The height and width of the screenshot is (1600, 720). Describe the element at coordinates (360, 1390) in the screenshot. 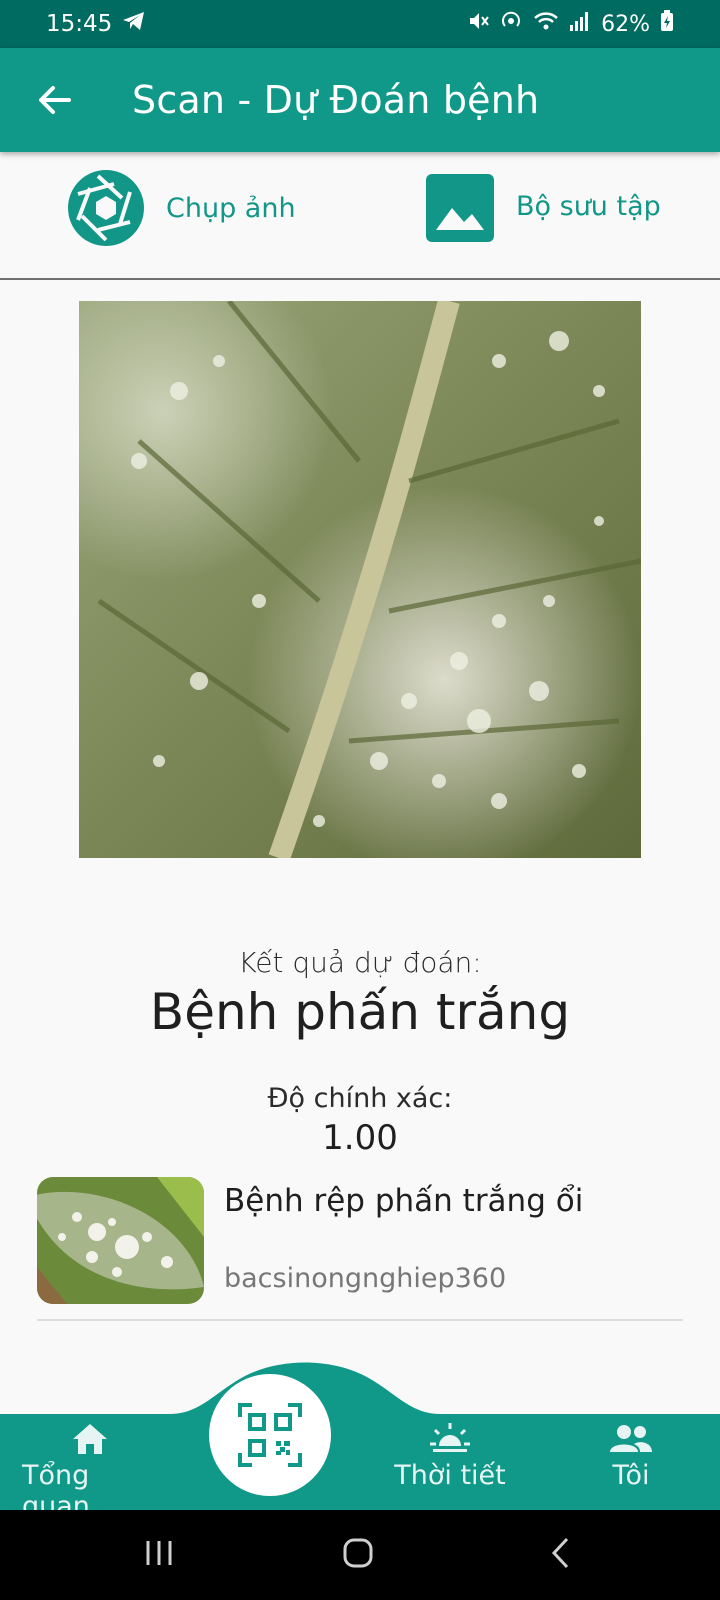

I see `bottom-nav-notch` at that location.